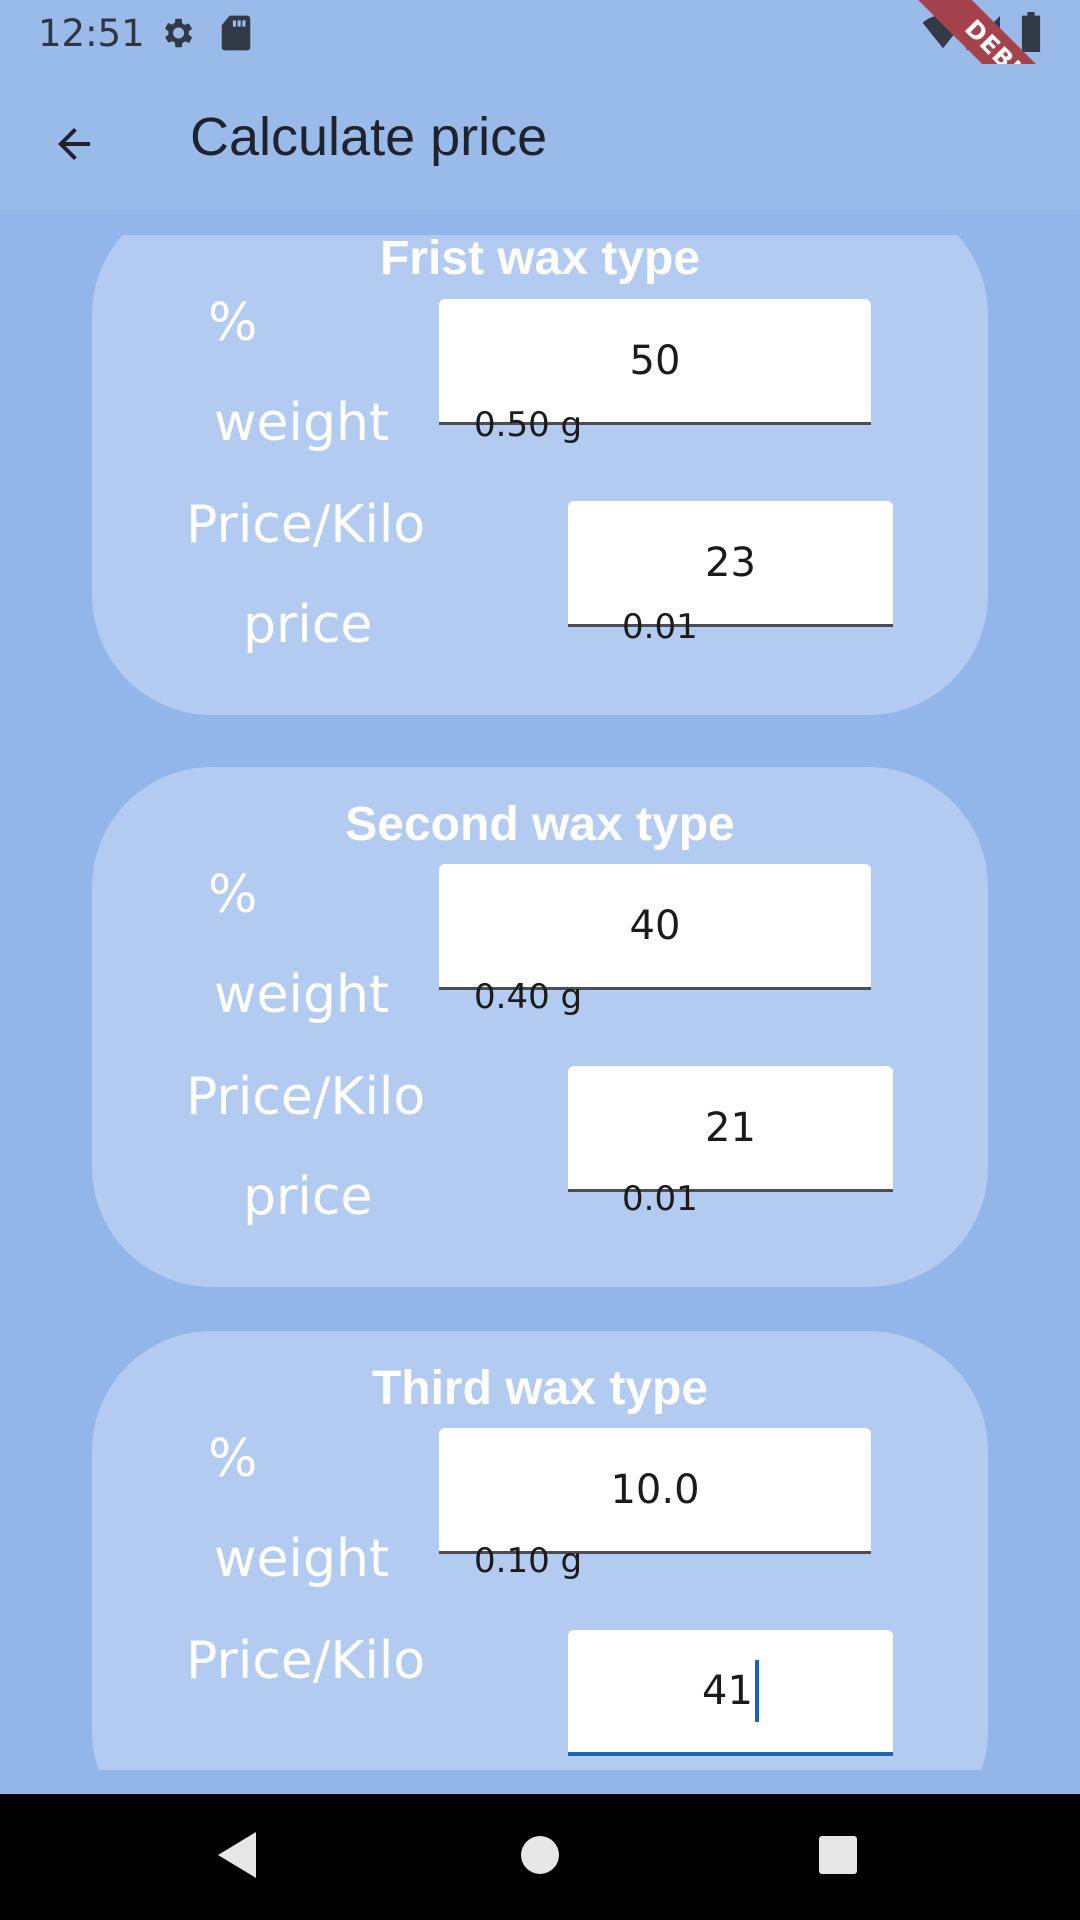 The height and width of the screenshot is (1920, 1080). I want to click on page-title: Calculate price, so click(369, 137).